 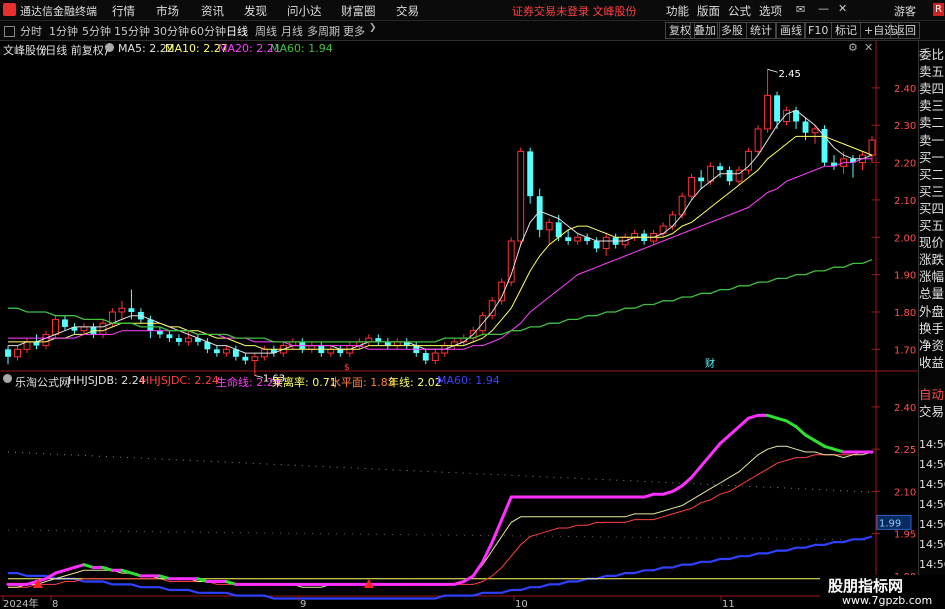 I want to click on sub-y-tick-label: 2.10, so click(x=905, y=492).